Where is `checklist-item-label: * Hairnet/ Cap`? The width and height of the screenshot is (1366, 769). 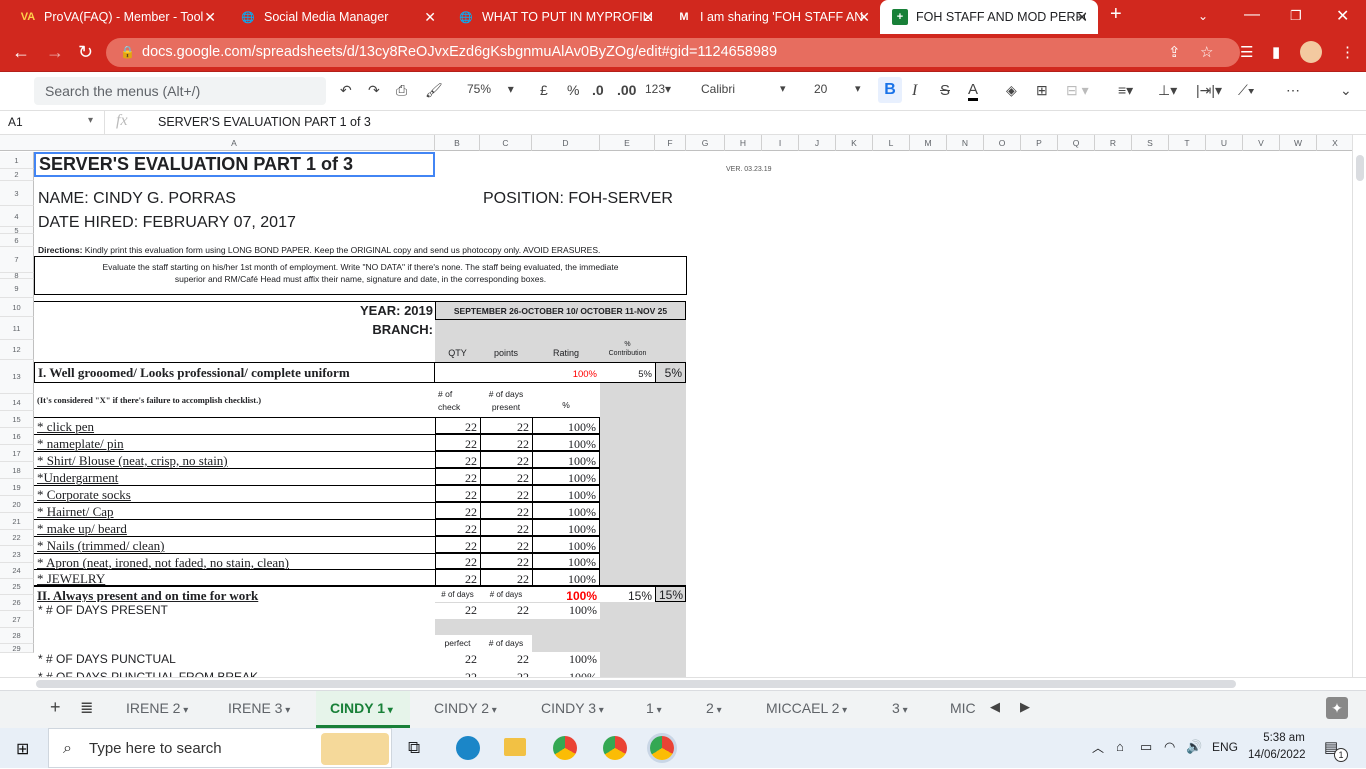 checklist-item-label: * Hairnet/ Cap is located at coordinates (234, 510).